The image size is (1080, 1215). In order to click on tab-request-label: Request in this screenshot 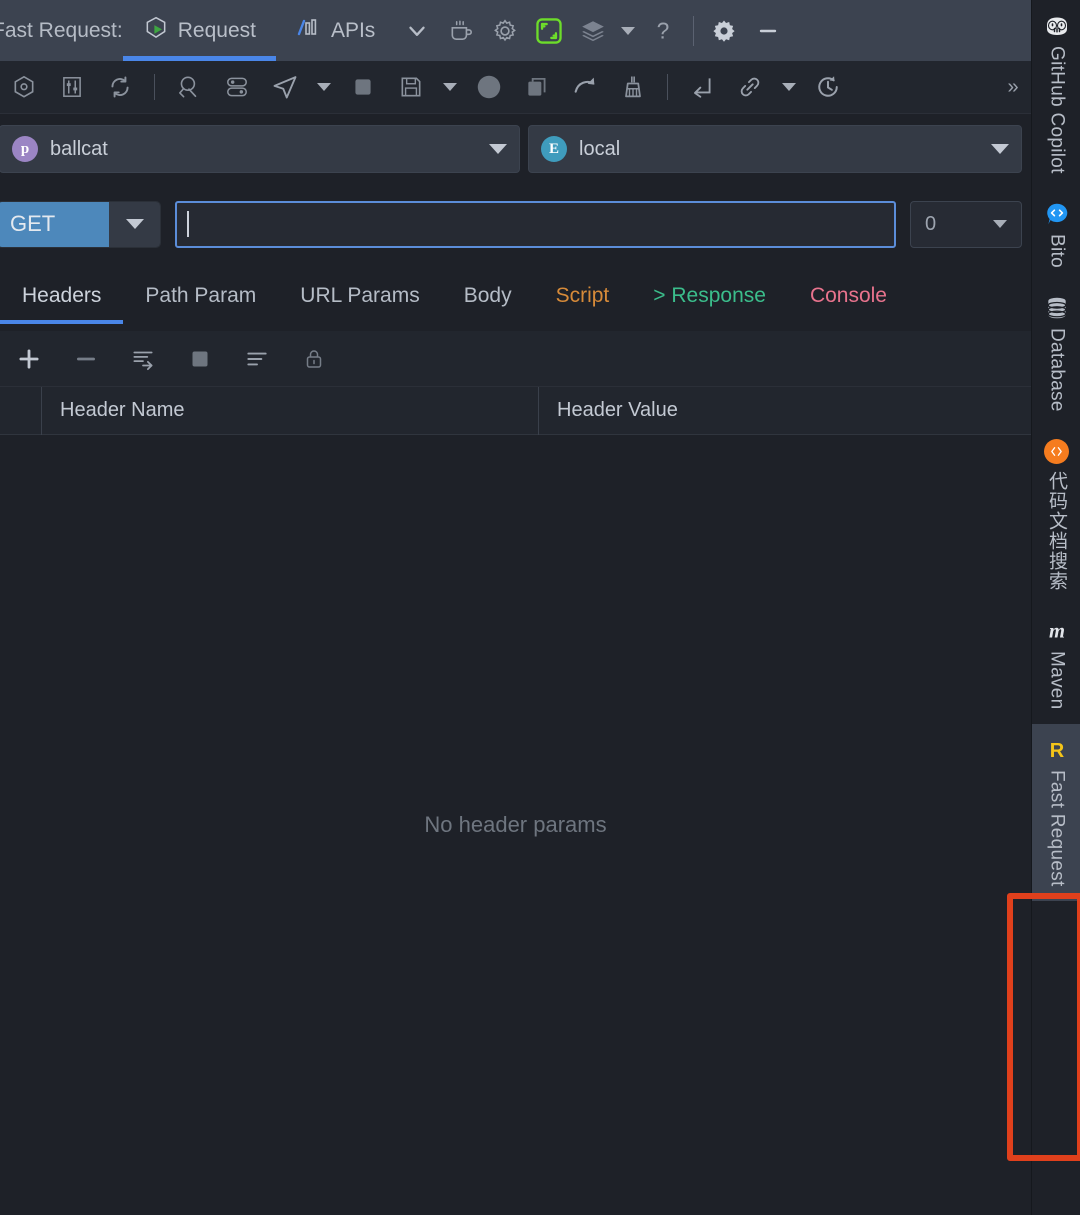, I will do `click(216, 30)`.